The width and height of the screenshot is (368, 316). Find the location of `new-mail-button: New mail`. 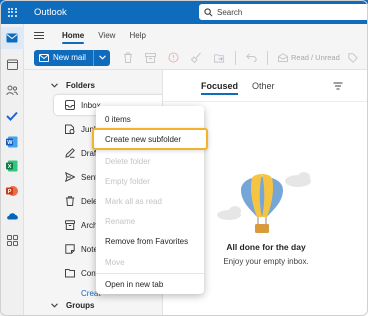

new-mail-button: New mail is located at coordinates (72, 57).